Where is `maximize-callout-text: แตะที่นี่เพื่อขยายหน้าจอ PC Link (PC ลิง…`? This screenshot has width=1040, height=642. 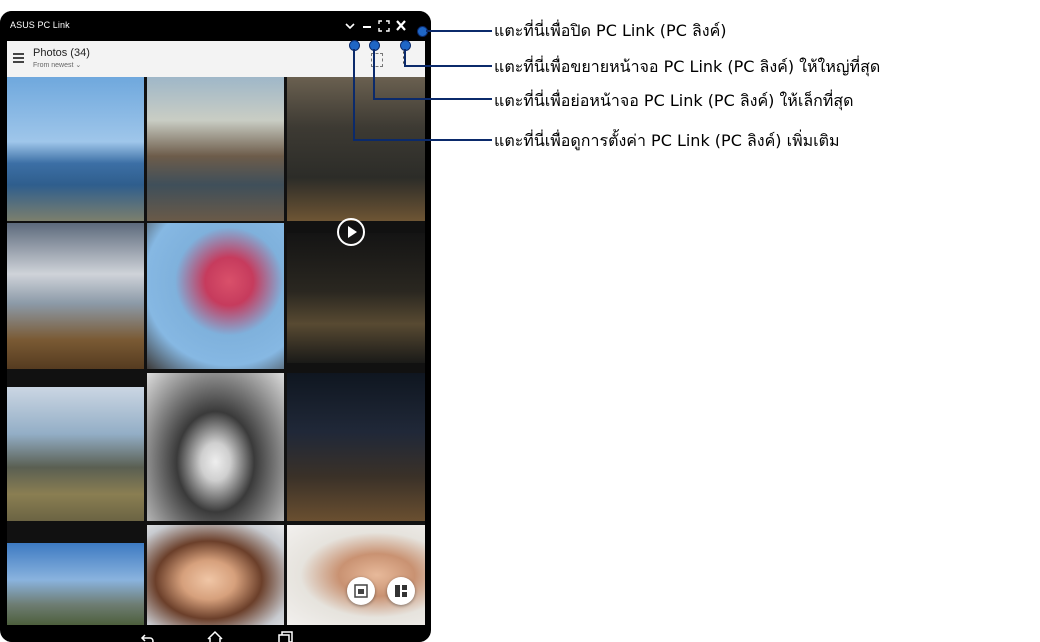 maximize-callout-text: แตะที่นี่เพื่อขยายหน้าจอ PC Link (PC ลิง… is located at coordinates (687, 66).